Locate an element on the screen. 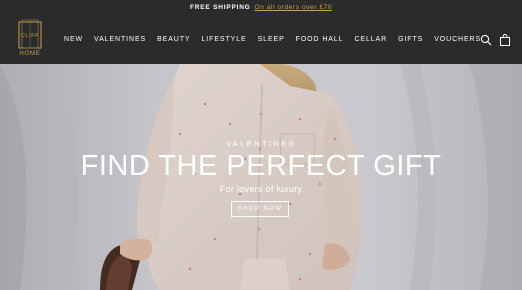 This screenshot has width=522, height=290. svg-text: CLIFF is located at coordinates (30, 36).